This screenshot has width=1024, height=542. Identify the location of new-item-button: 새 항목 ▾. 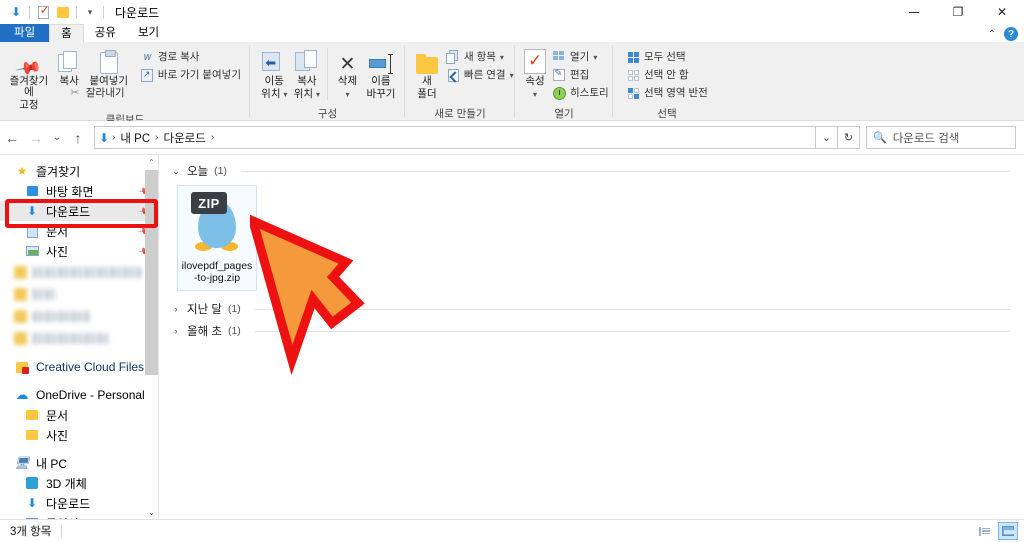
(480, 57).